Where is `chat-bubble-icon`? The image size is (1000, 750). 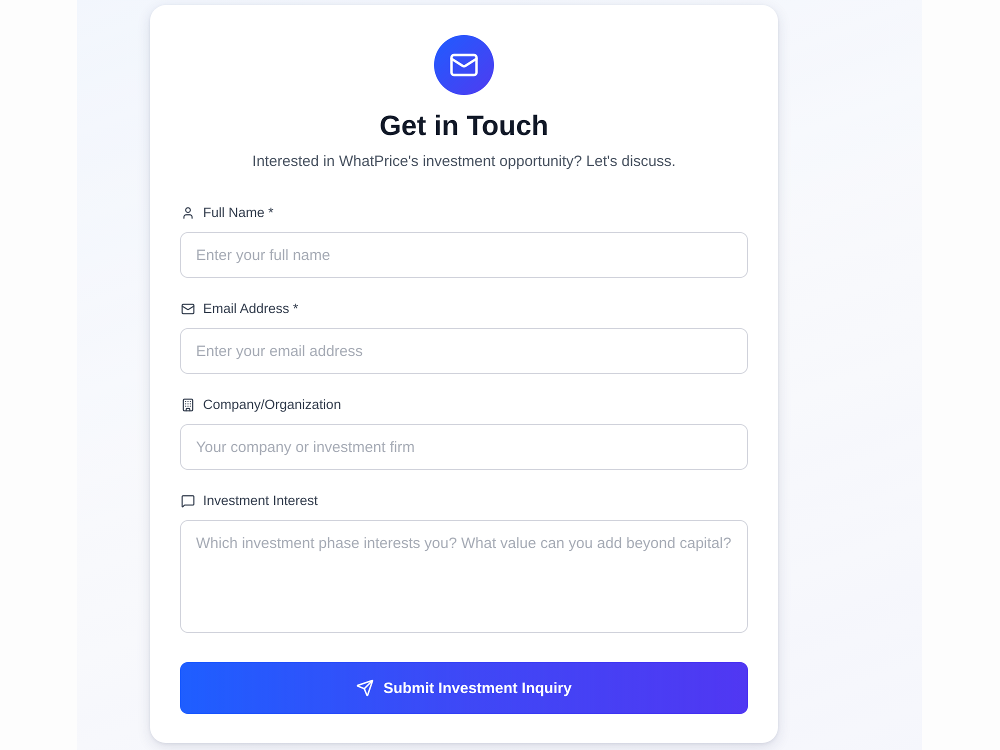 chat-bubble-icon is located at coordinates (188, 501).